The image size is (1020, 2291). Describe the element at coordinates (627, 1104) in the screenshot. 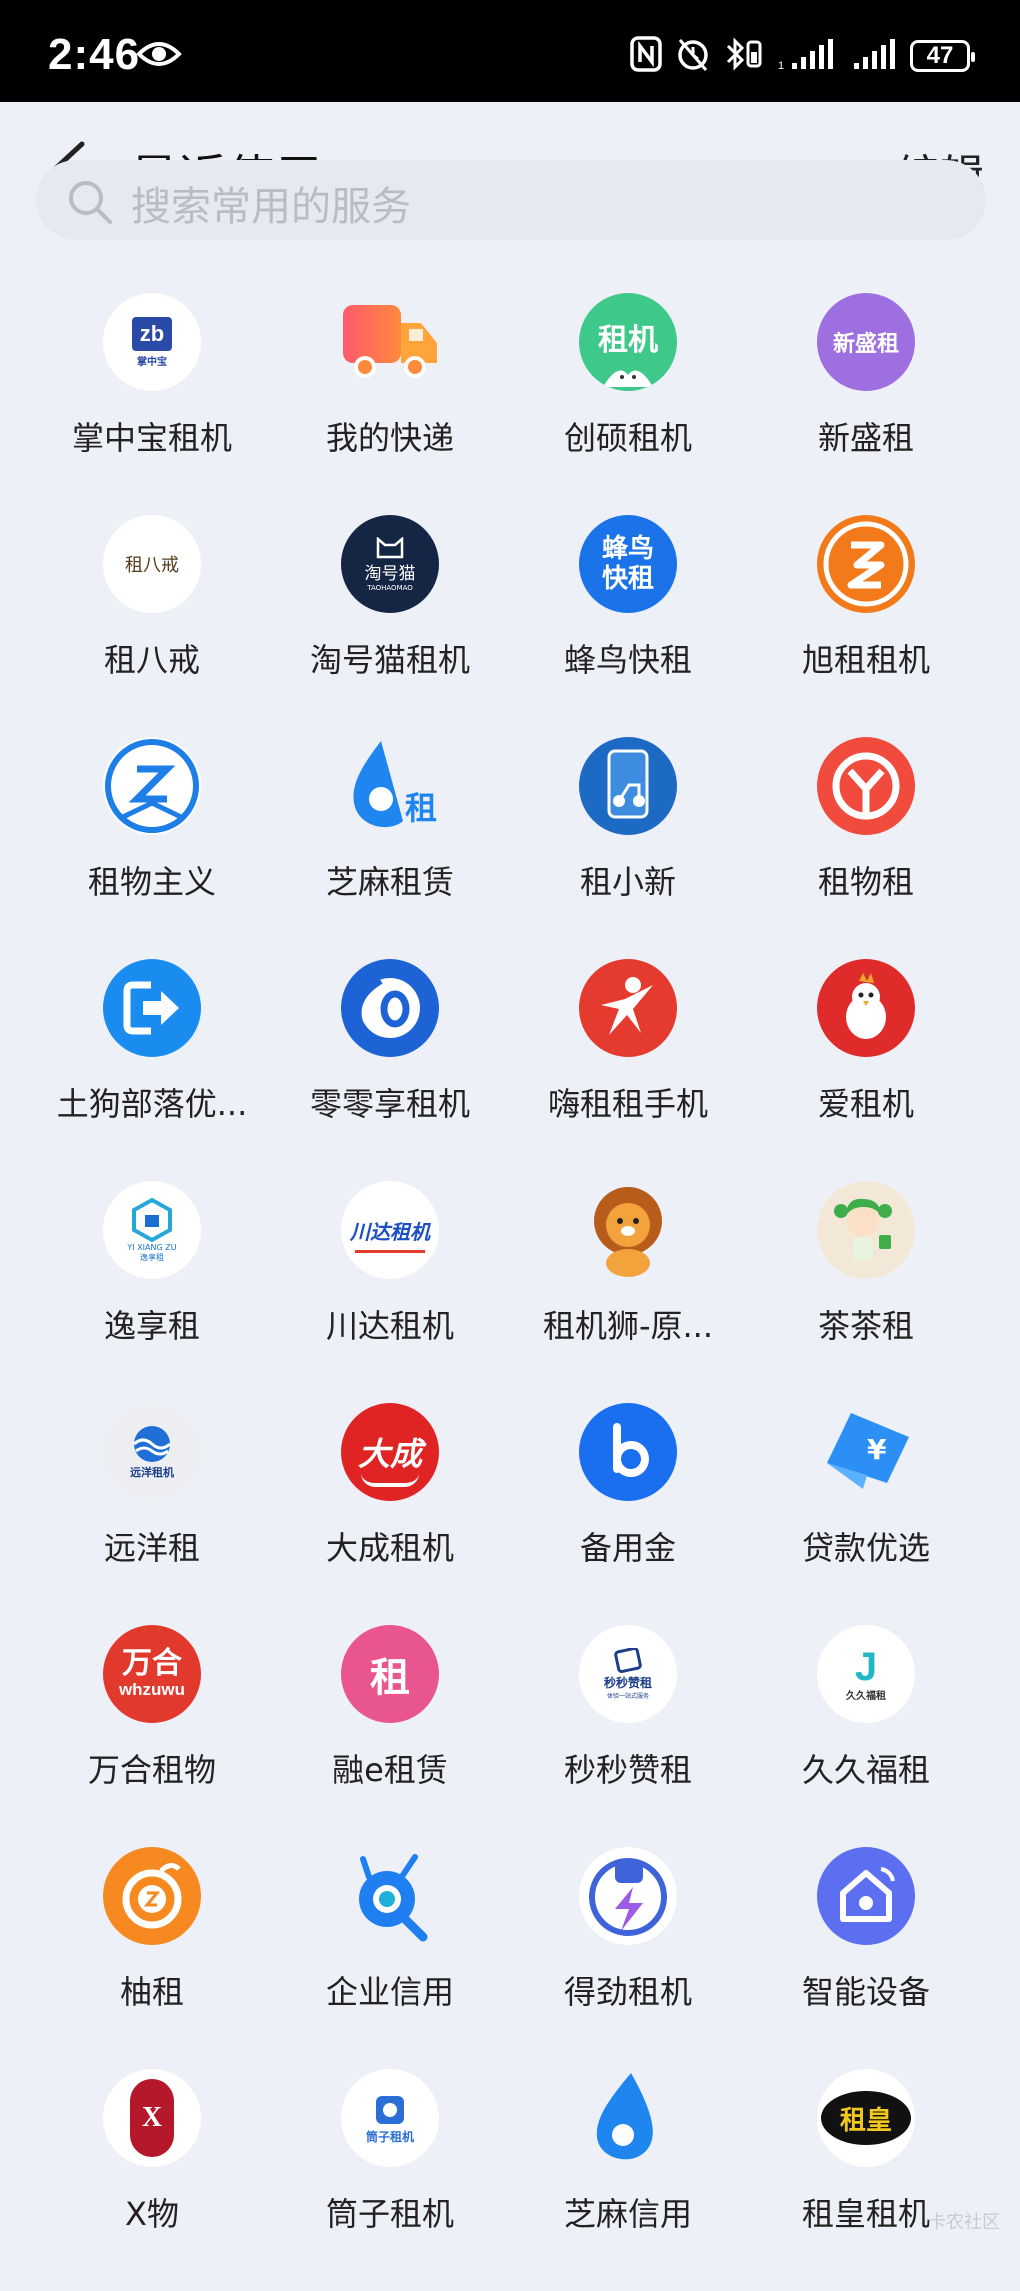

I see `app-label: 嗨租租手机` at that location.